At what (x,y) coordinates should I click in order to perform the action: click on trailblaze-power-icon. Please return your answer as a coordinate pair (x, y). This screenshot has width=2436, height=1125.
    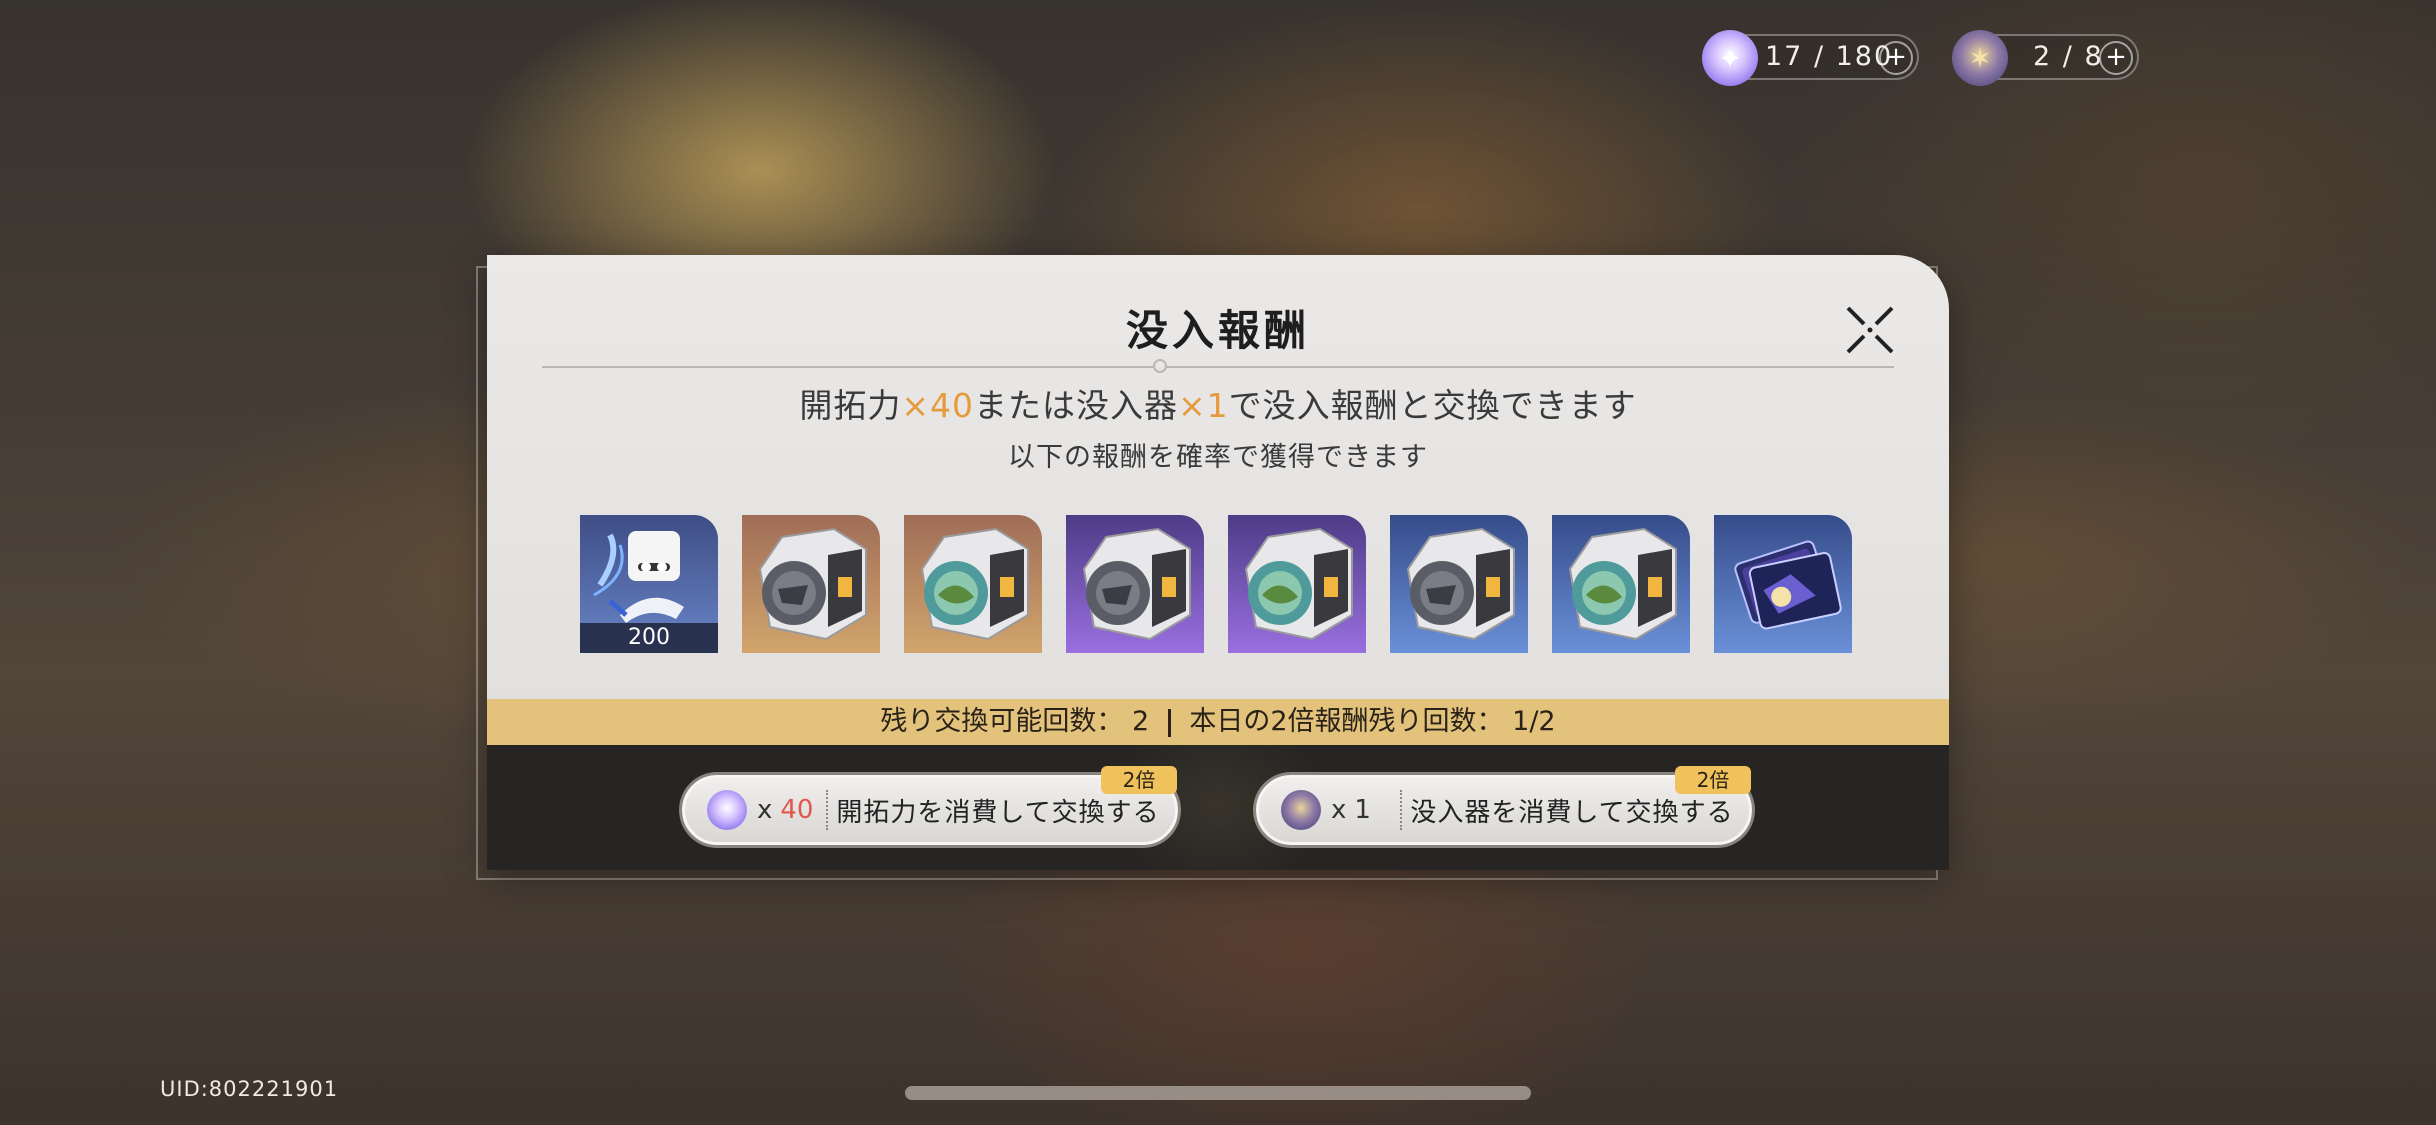
    Looking at the image, I should click on (727, 810).